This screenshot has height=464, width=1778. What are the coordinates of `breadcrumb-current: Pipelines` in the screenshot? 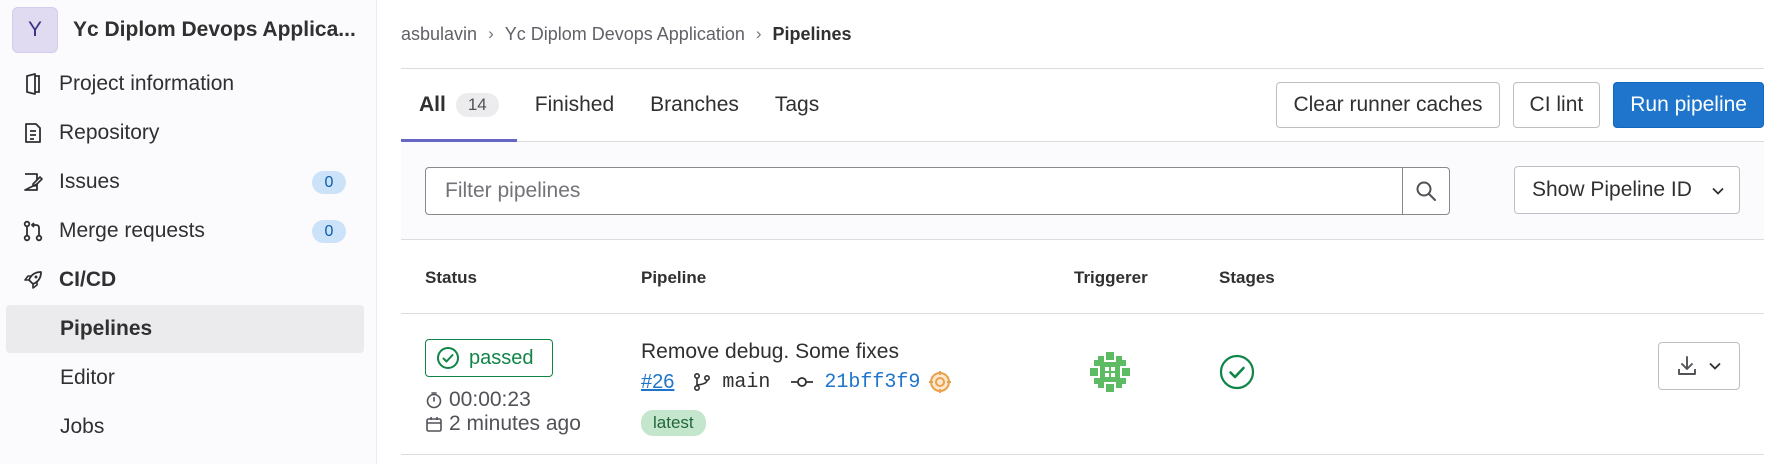 It's located at (812, 34).